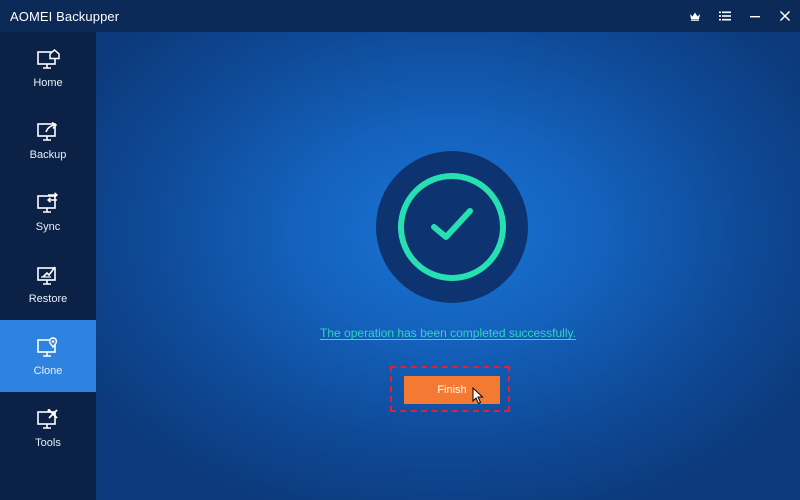 This screenshot has width=800, height=500. I want to click on window-title: AOMEI Backupper, so click(65, 16).